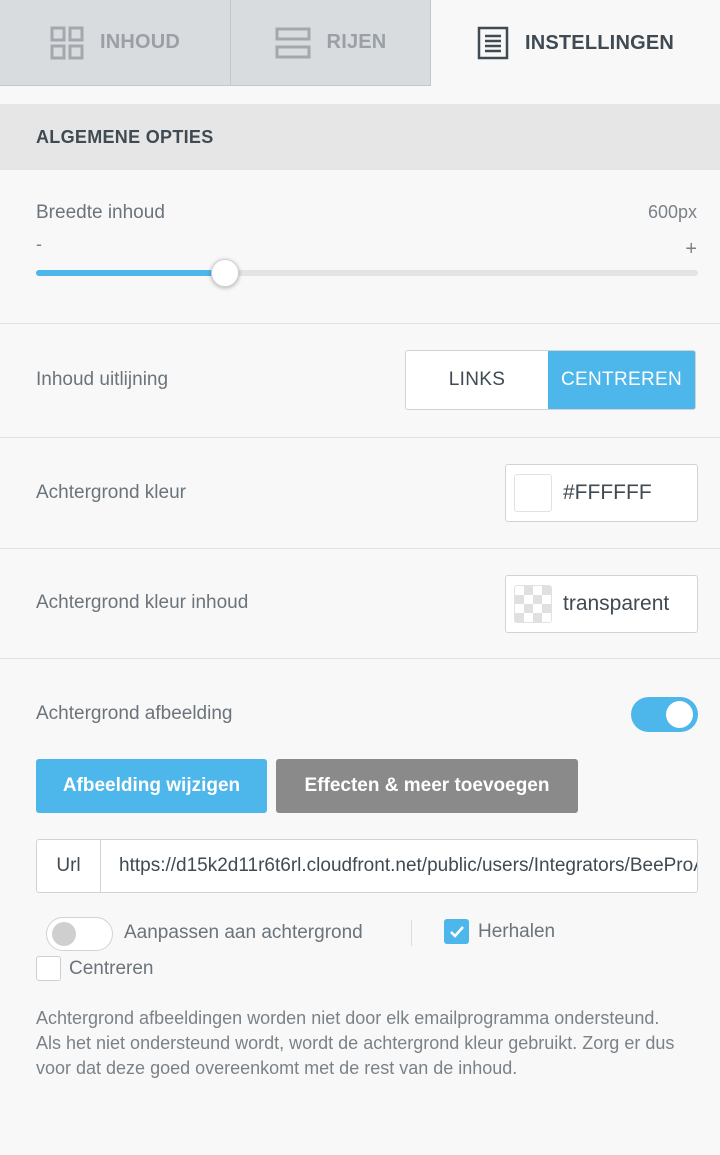  Describe the element at coordinates (102, 379) in the screenshot. I see `alignment-label: Inhoud uitlijning` at that location.